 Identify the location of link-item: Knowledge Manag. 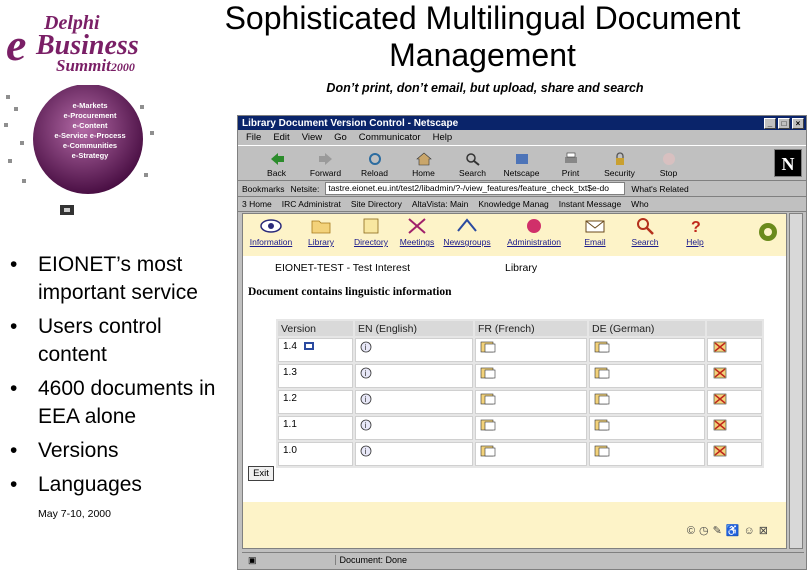
(513, 204).